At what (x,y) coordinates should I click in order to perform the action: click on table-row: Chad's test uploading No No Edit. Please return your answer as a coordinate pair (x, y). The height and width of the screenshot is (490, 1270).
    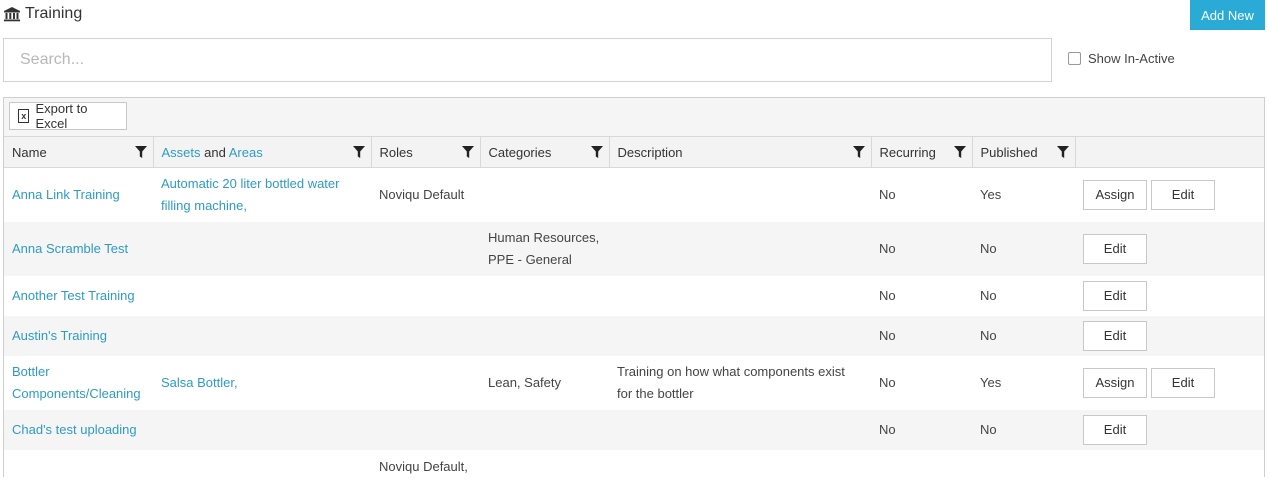
    Looking at the image, I should click on (634, 429).